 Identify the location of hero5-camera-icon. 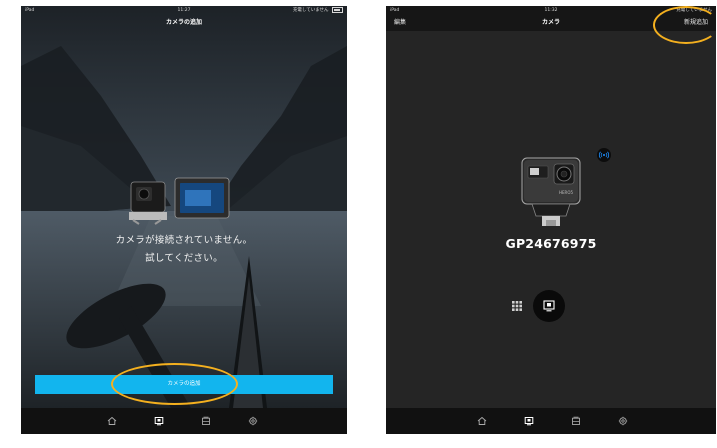
(202, 198).